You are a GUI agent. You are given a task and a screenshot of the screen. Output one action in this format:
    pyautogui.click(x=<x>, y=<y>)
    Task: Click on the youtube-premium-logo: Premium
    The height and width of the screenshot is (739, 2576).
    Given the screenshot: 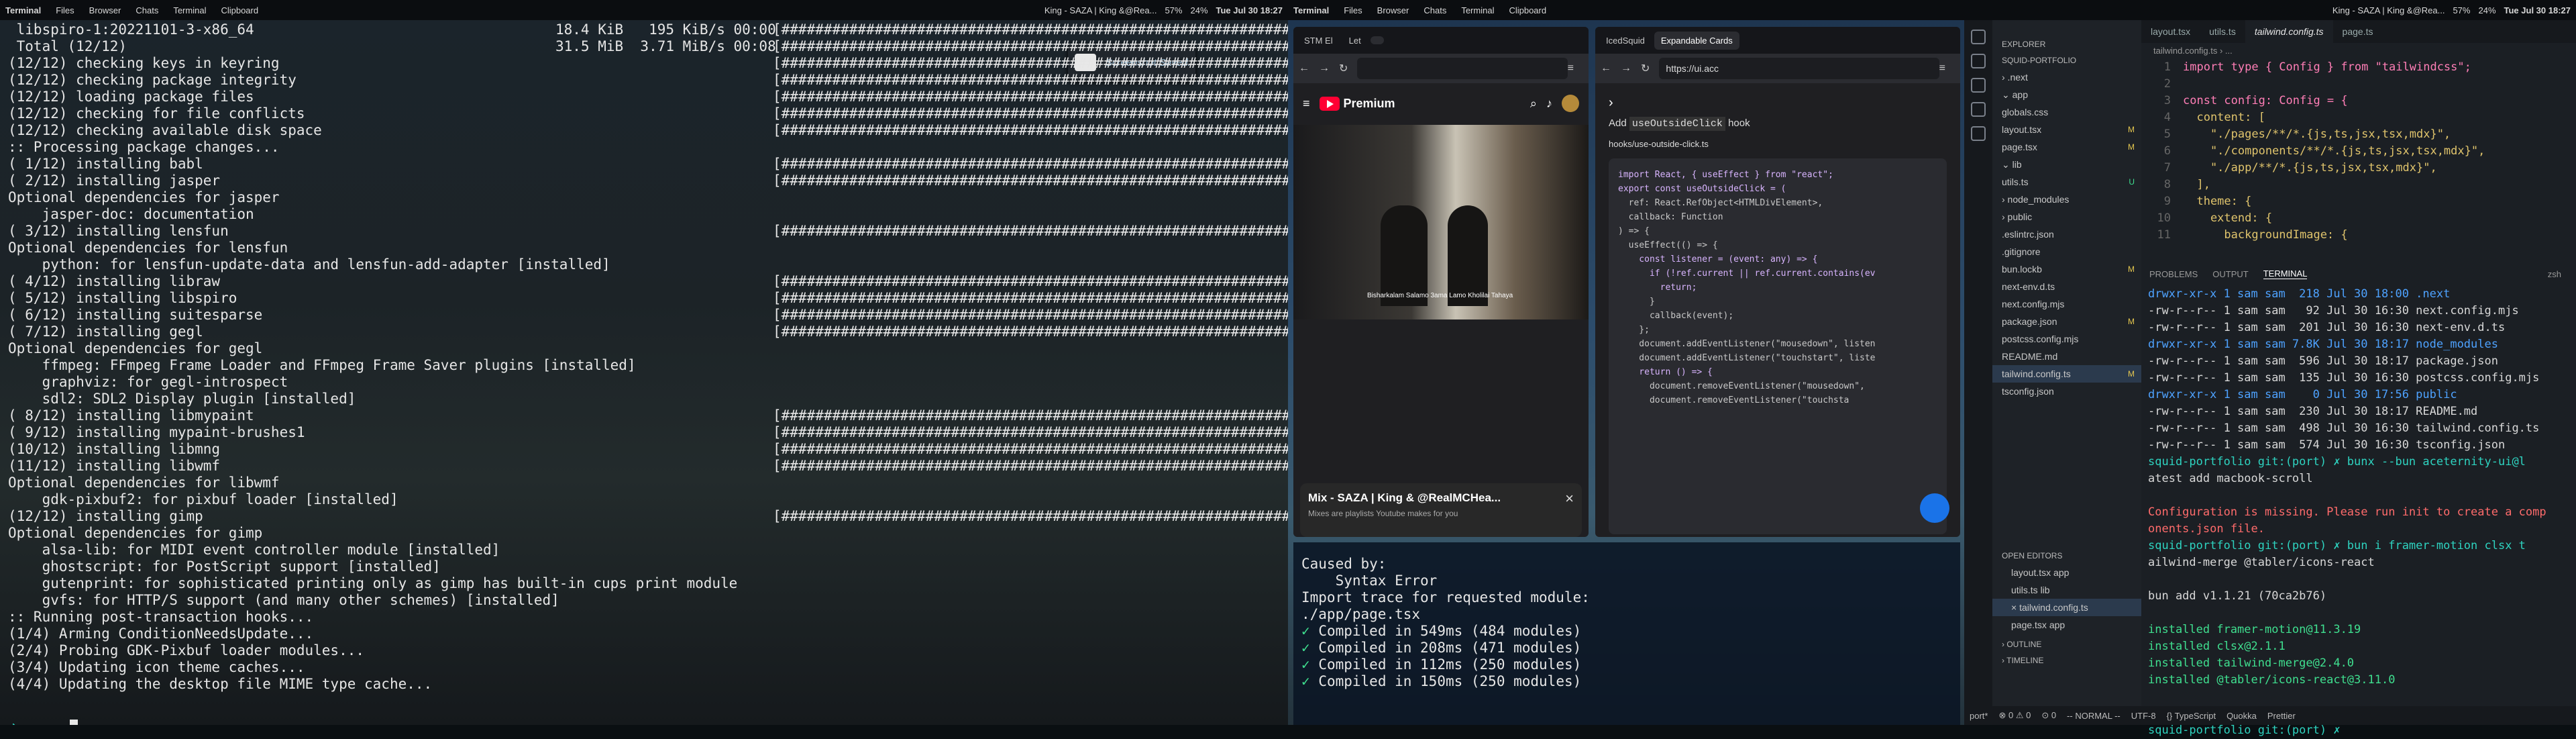 What is the action you would take?
    pyautogui.click(x=1369, y=104)
    